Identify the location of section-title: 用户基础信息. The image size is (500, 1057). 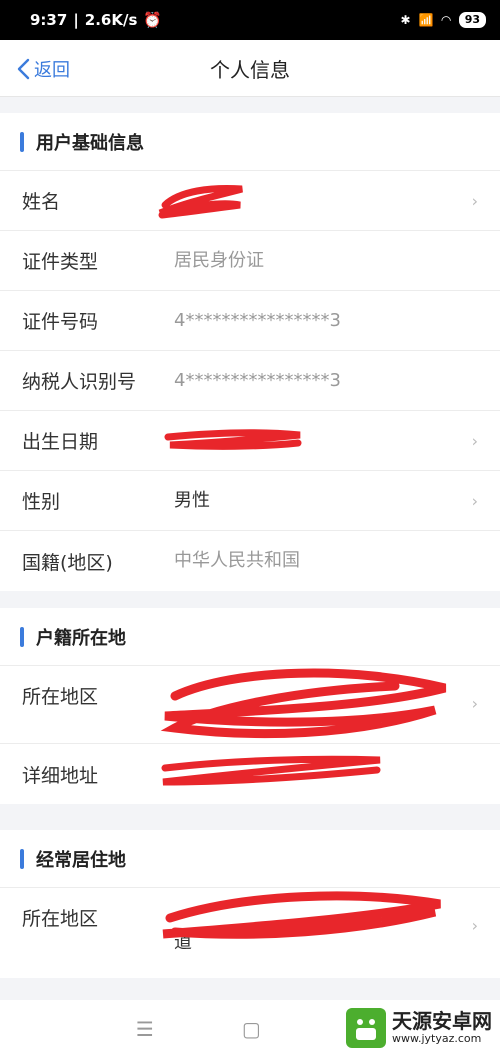
(90, 143).